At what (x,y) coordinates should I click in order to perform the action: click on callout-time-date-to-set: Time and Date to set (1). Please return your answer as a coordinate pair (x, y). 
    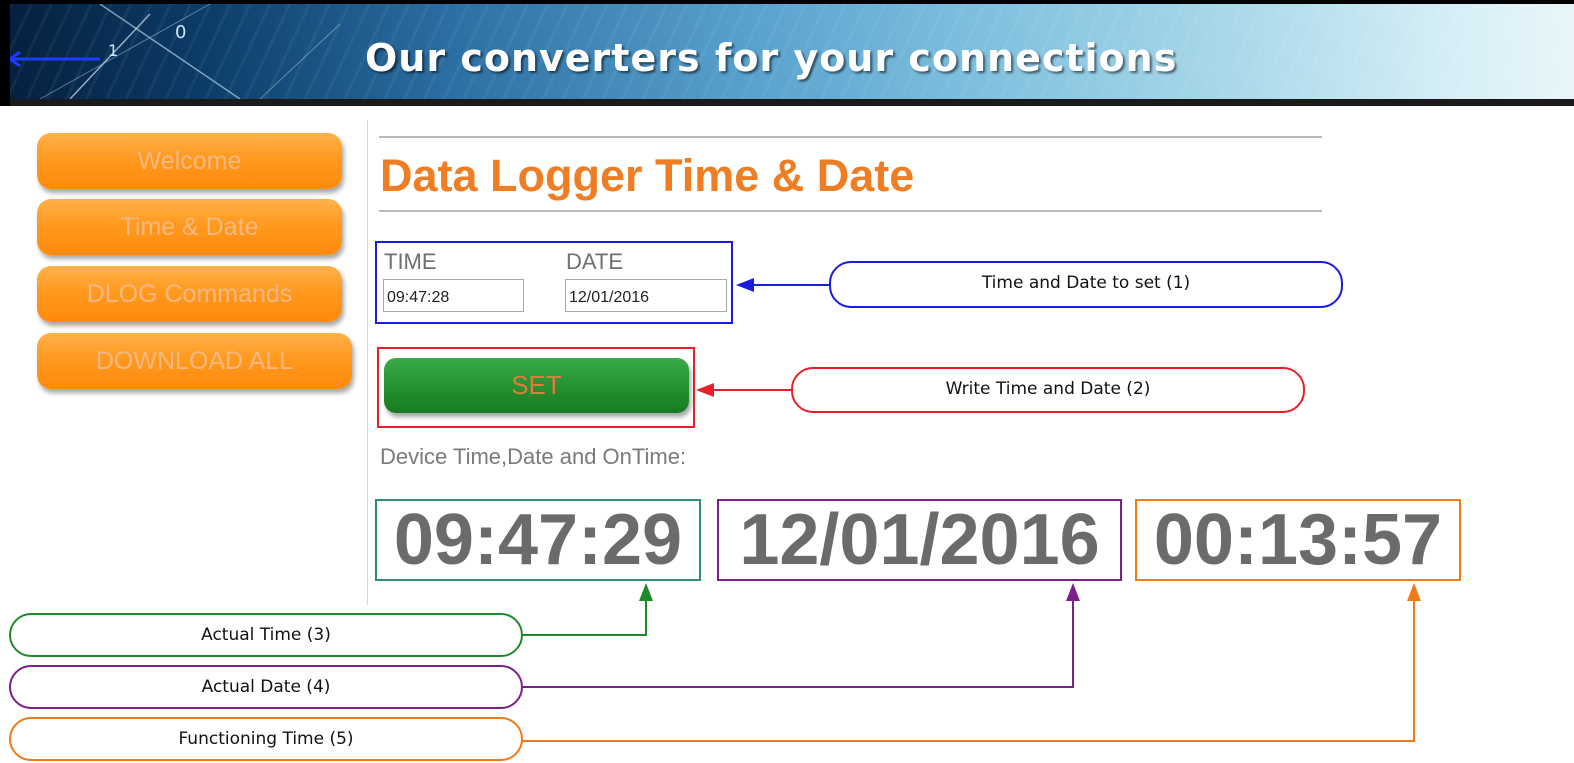
    Looking at the image, I should click on (1086, 284).